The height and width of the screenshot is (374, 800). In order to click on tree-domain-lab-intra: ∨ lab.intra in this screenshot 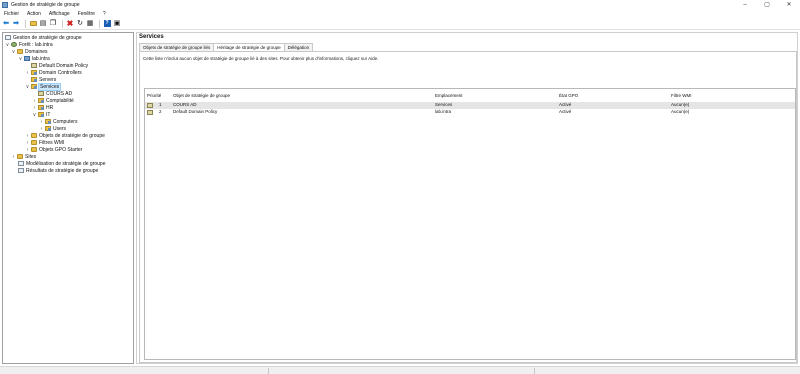, I will do `click(34, 58)`.